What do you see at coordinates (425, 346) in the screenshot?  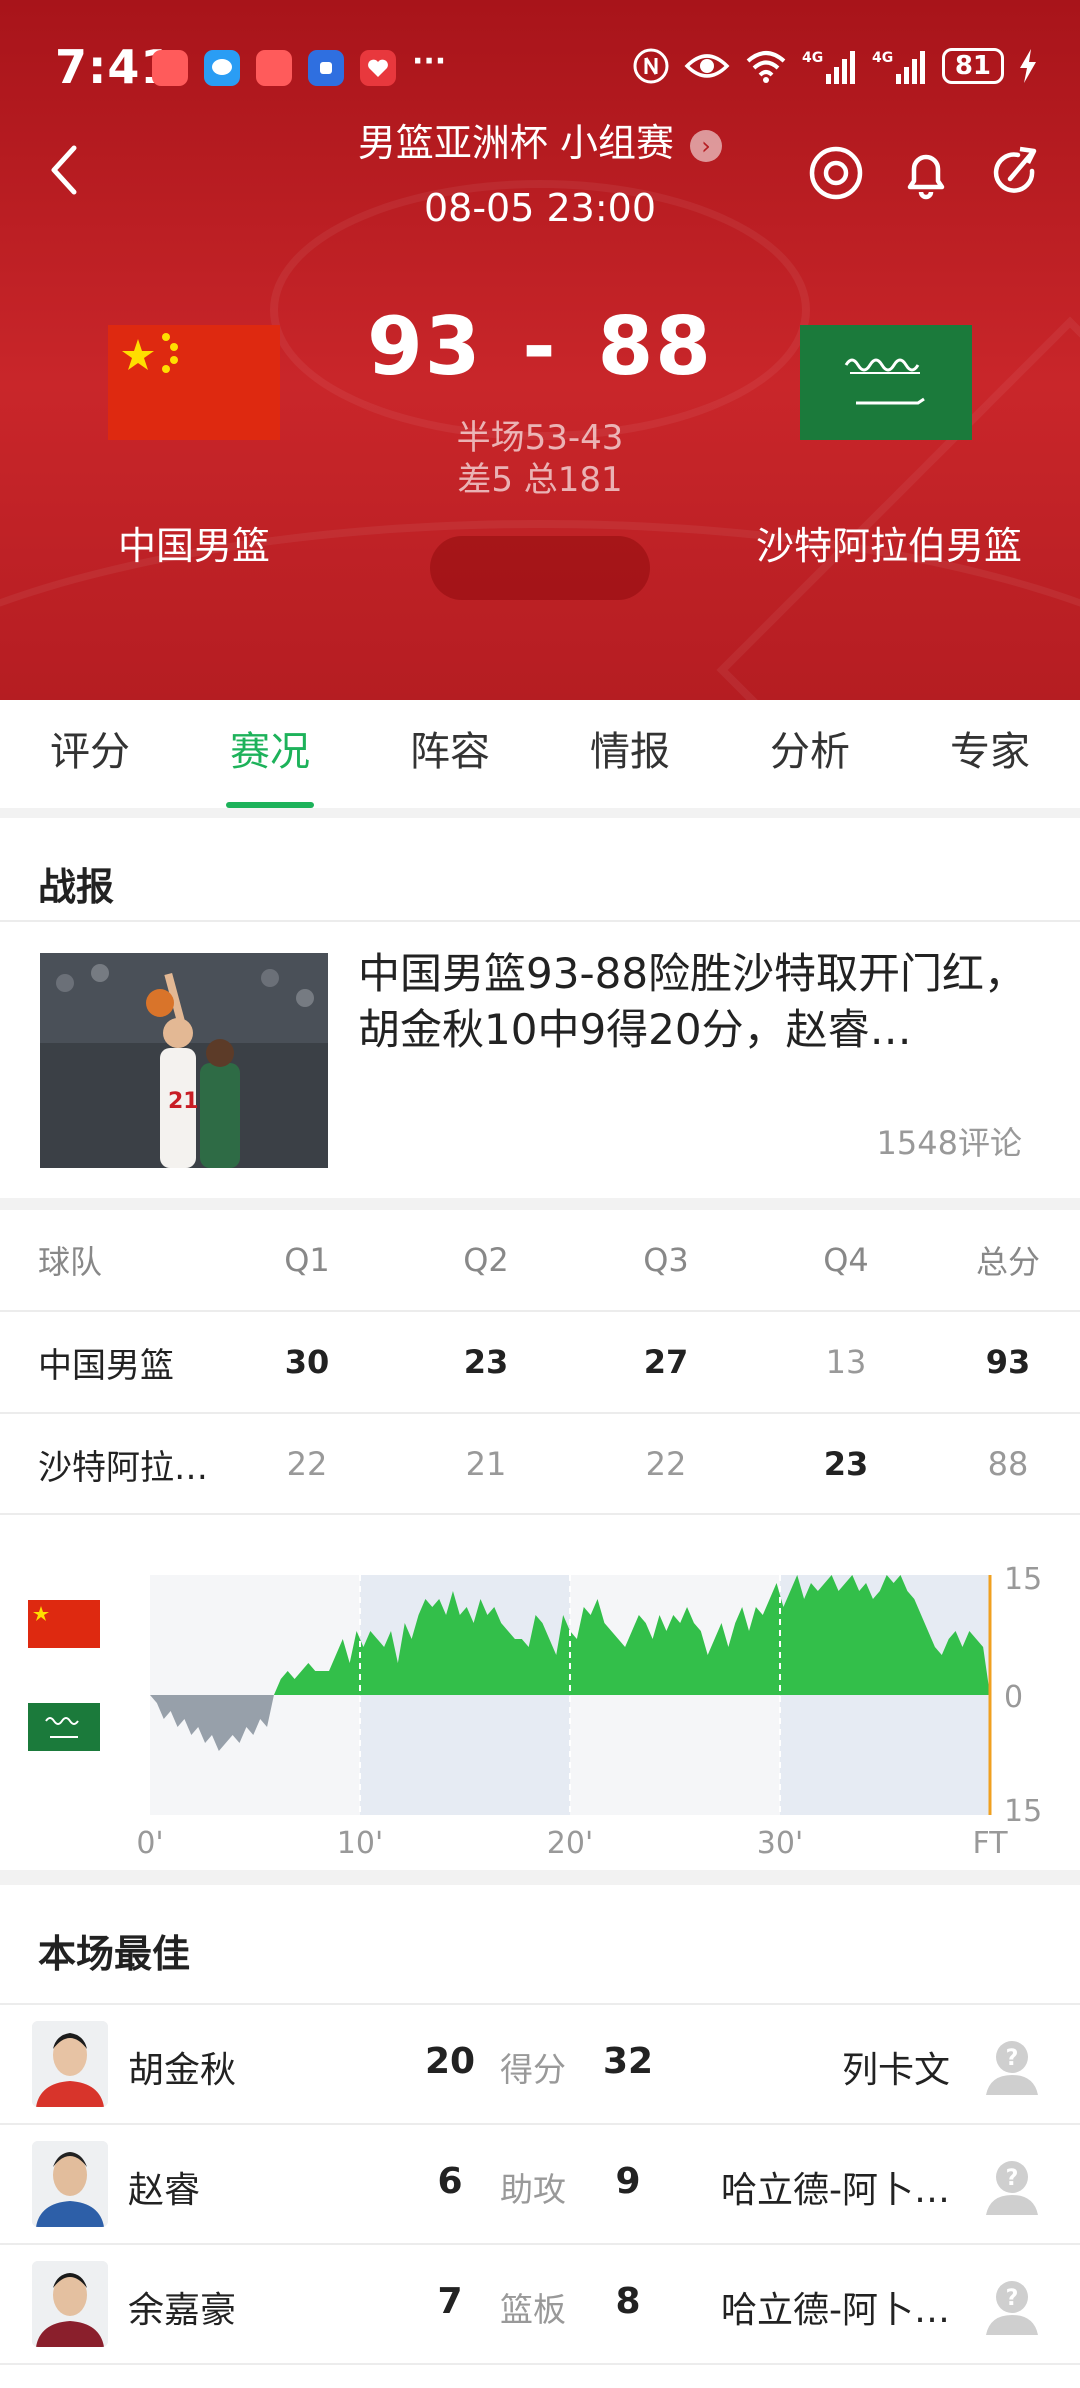 I see `home-score: 93` at bounding box center [425, 346].